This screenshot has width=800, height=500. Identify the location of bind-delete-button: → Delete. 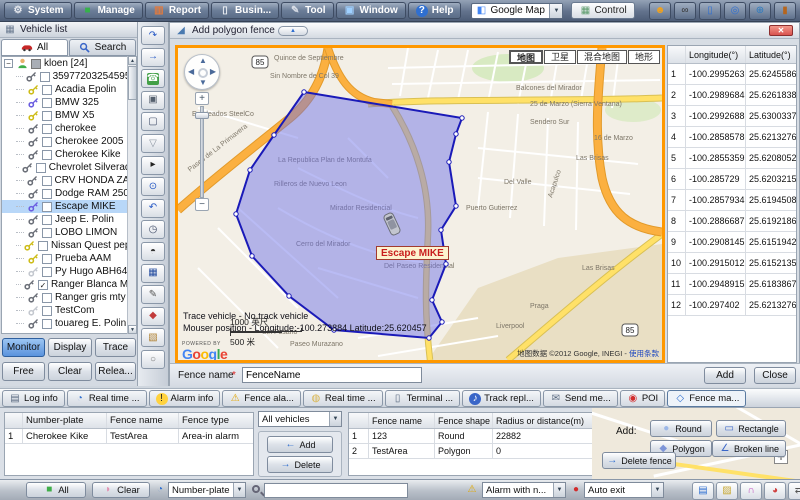
(300, 464).